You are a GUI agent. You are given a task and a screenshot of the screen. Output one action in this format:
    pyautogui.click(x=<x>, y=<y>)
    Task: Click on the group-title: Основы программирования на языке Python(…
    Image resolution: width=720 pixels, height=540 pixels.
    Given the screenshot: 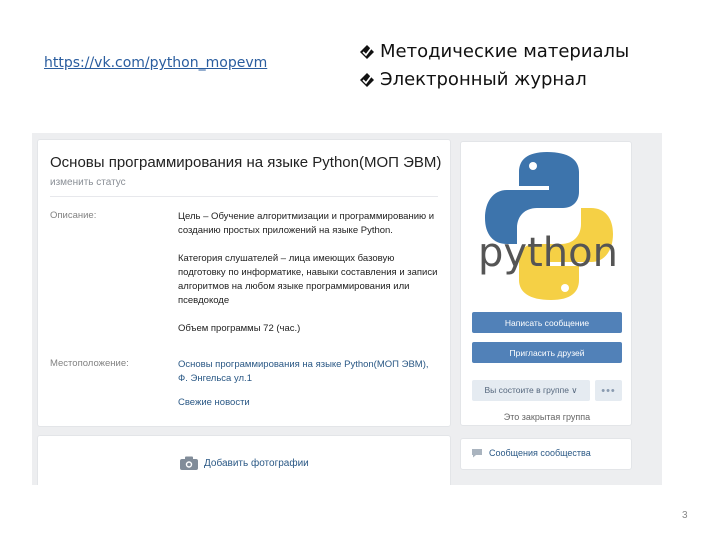 What is the action you would take?
    pyautogui.click(x=246, y=162)
    